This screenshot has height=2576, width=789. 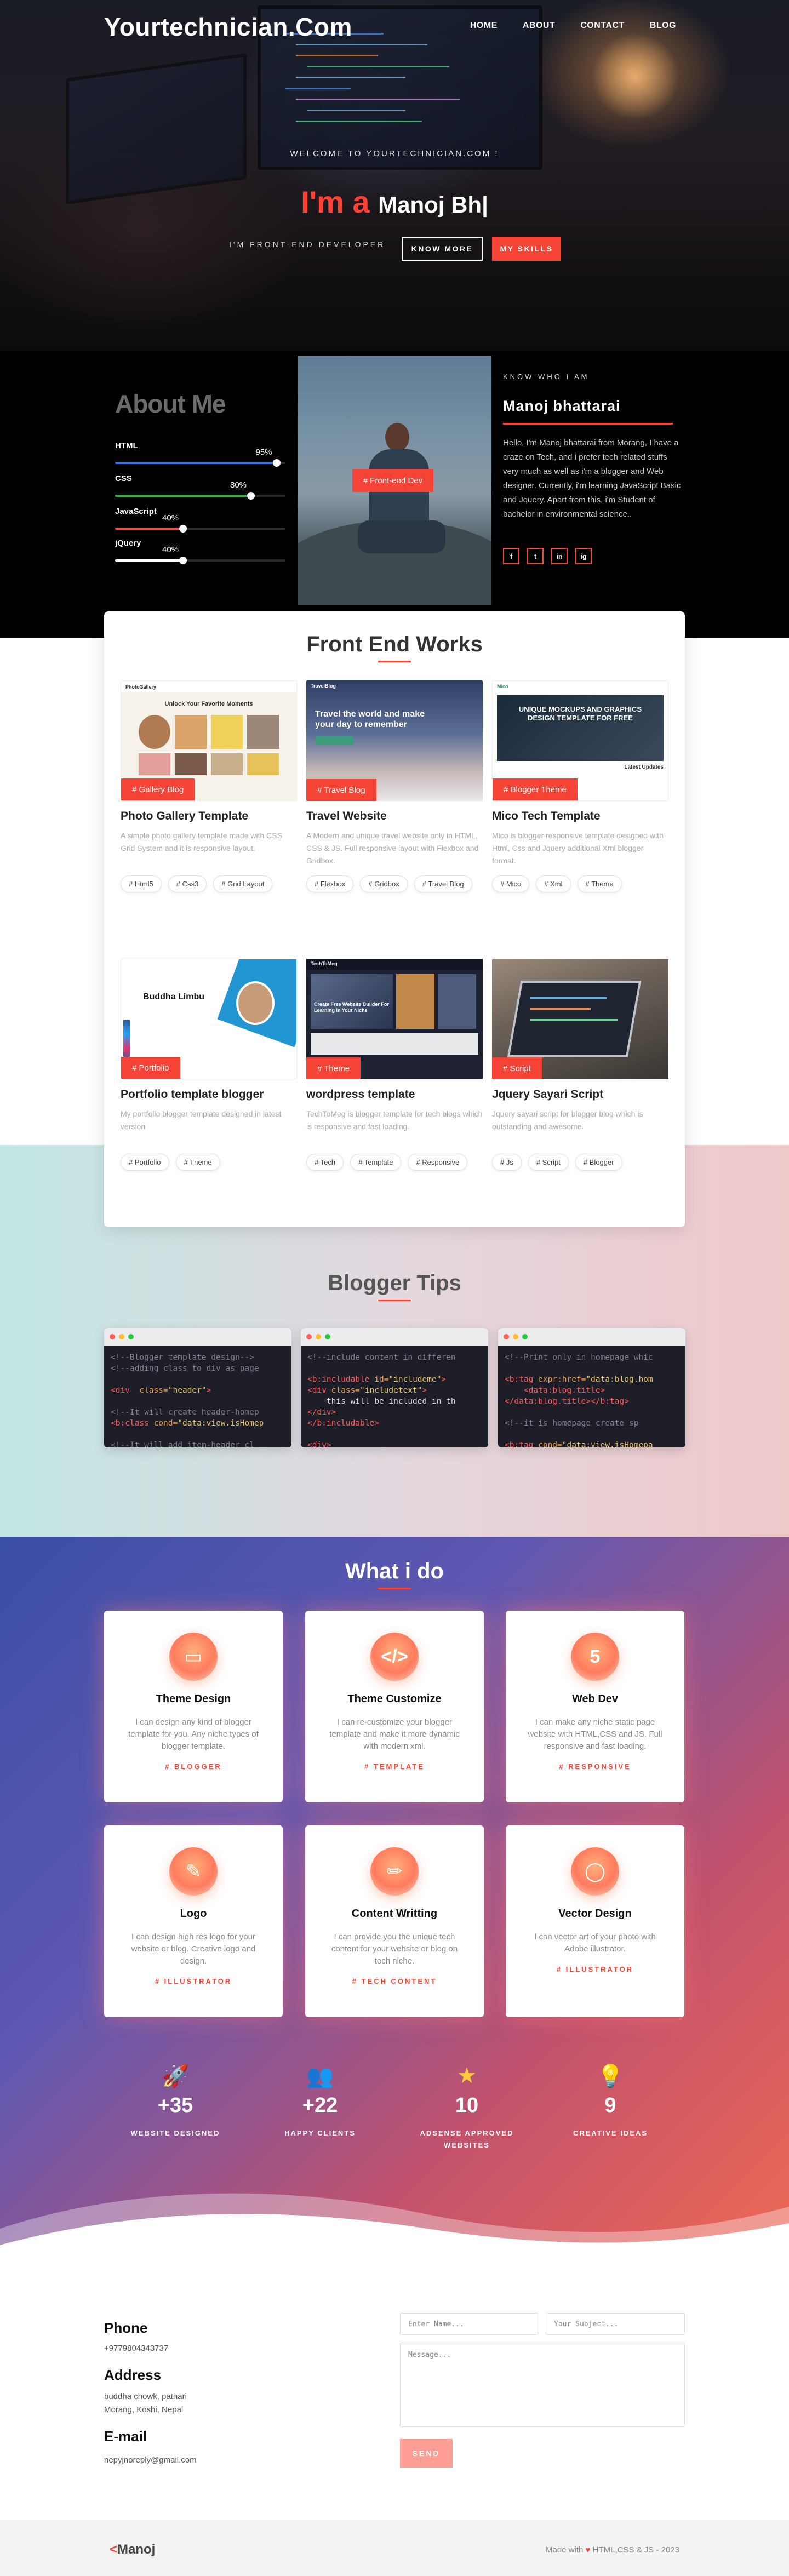 What do you see at coordinates (580, 1094) in the screenshot?
I see `work-title: Jquery Sayari Script` at bounding box center [580, 1094].